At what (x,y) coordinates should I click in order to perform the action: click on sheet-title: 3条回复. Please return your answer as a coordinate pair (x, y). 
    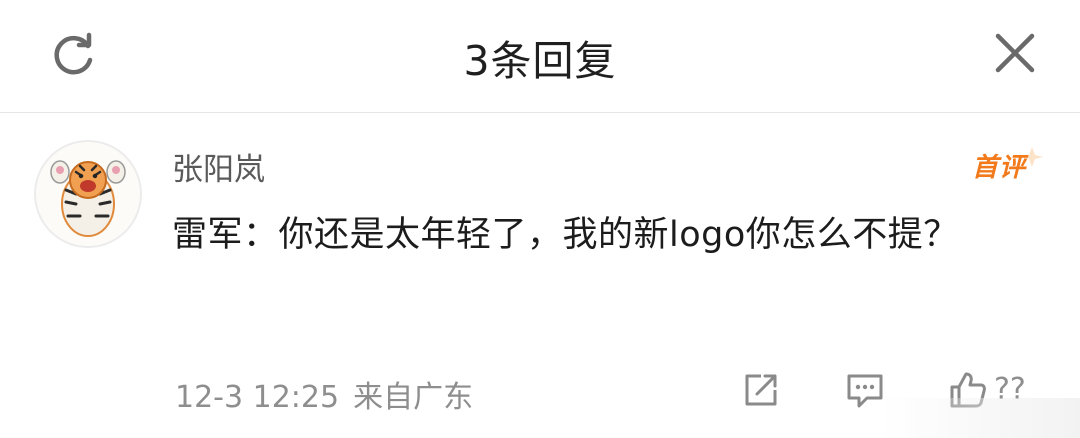
    Looking at the image, I should click on (540, 61).